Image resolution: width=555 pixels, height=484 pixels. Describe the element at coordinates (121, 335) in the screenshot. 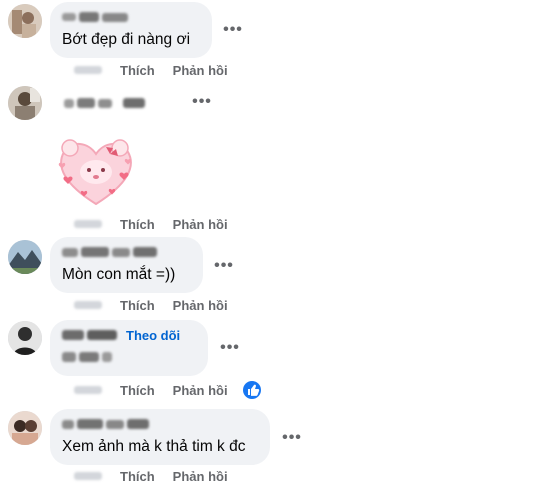

I see `author-name-row: Theo dõi` at that location.